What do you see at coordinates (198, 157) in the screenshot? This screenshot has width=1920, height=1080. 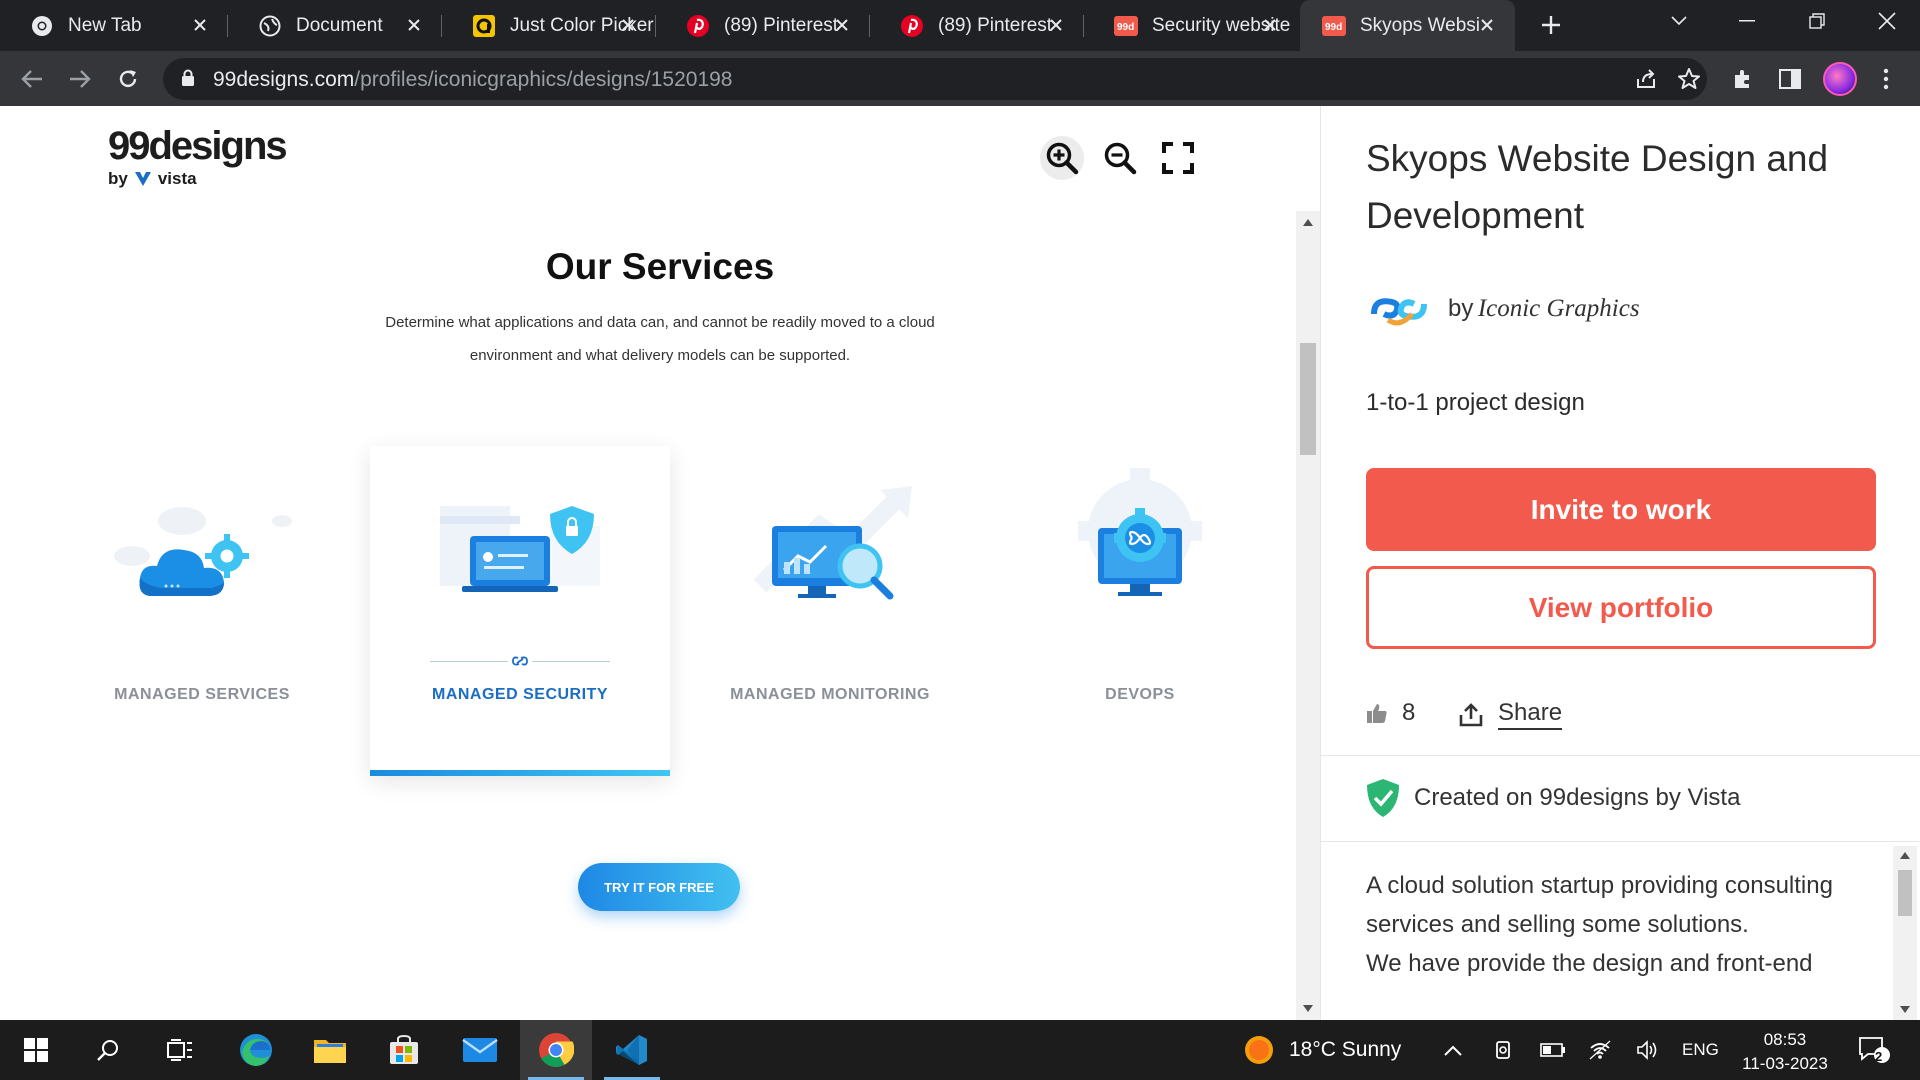 I see `site-logo: 99designs by vista` at bounding box center [198, 157].